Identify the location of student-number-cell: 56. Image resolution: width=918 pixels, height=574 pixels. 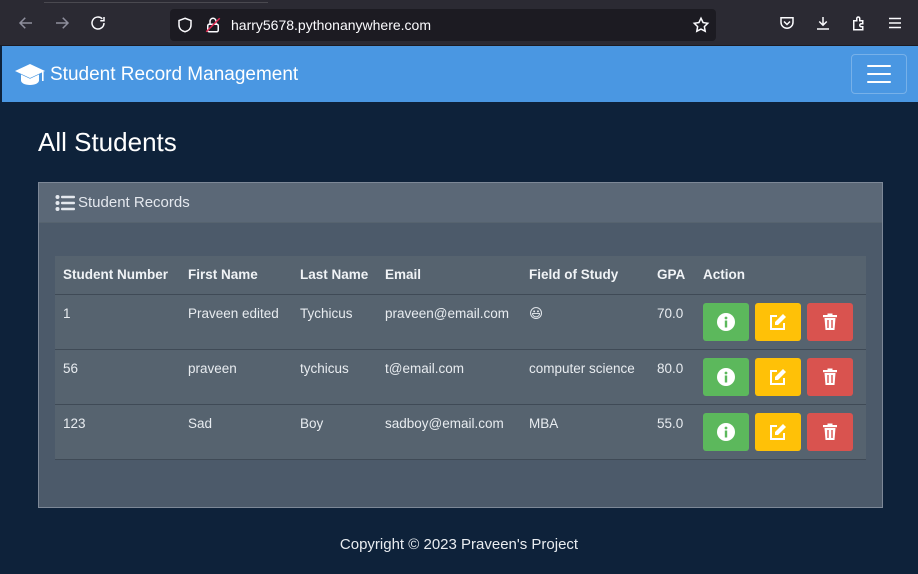
(117, 377).